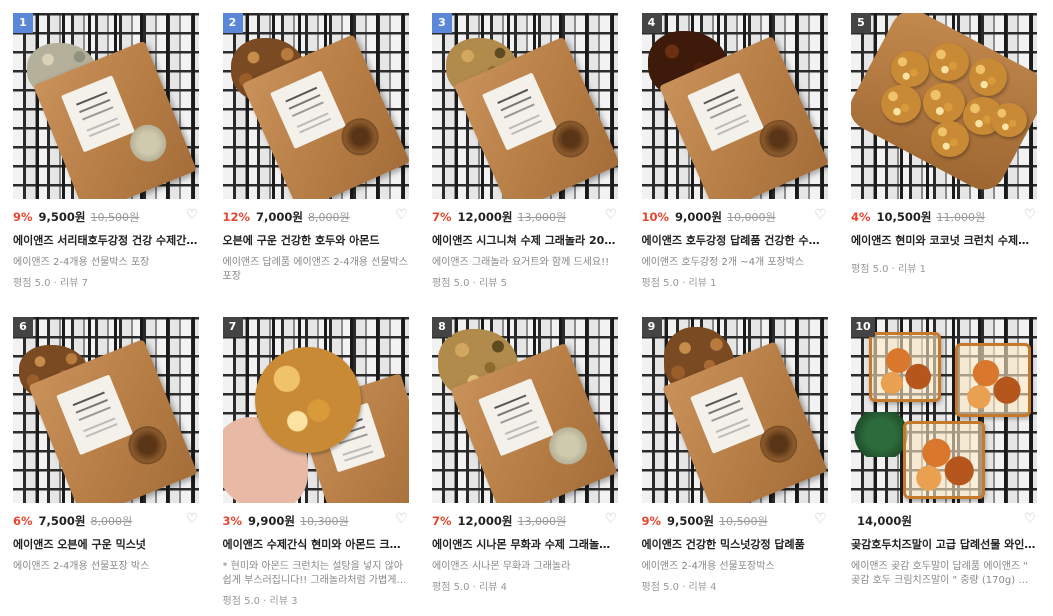 The height and width of the screenshot is (616, 1053). Describe the element at coordinates (23, 521) in the screenshot. I see `discount-rate: 6%` at that location.